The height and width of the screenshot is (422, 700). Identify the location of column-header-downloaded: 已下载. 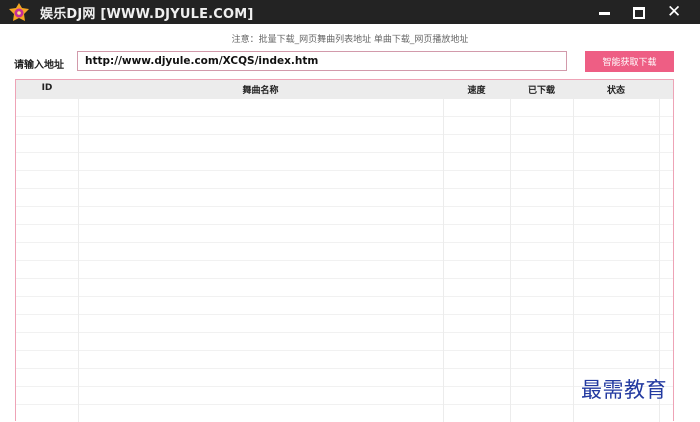
(541, 89).